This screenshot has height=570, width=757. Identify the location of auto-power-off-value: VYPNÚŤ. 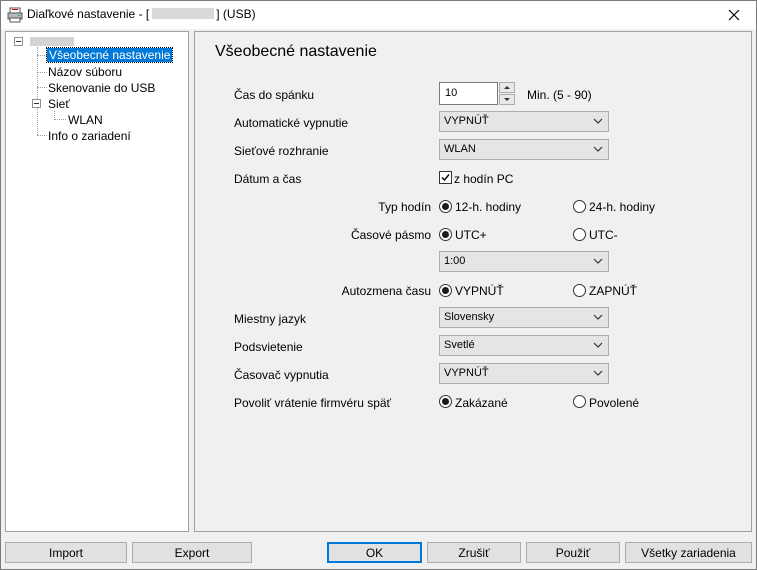
(466, 121).